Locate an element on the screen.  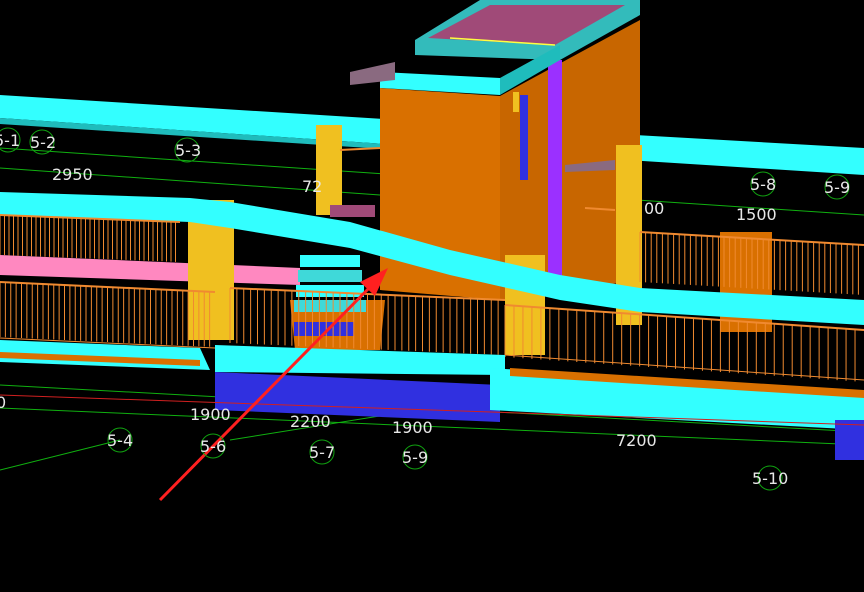
grid-label: 5-3 is located at coordinates (188, 150).